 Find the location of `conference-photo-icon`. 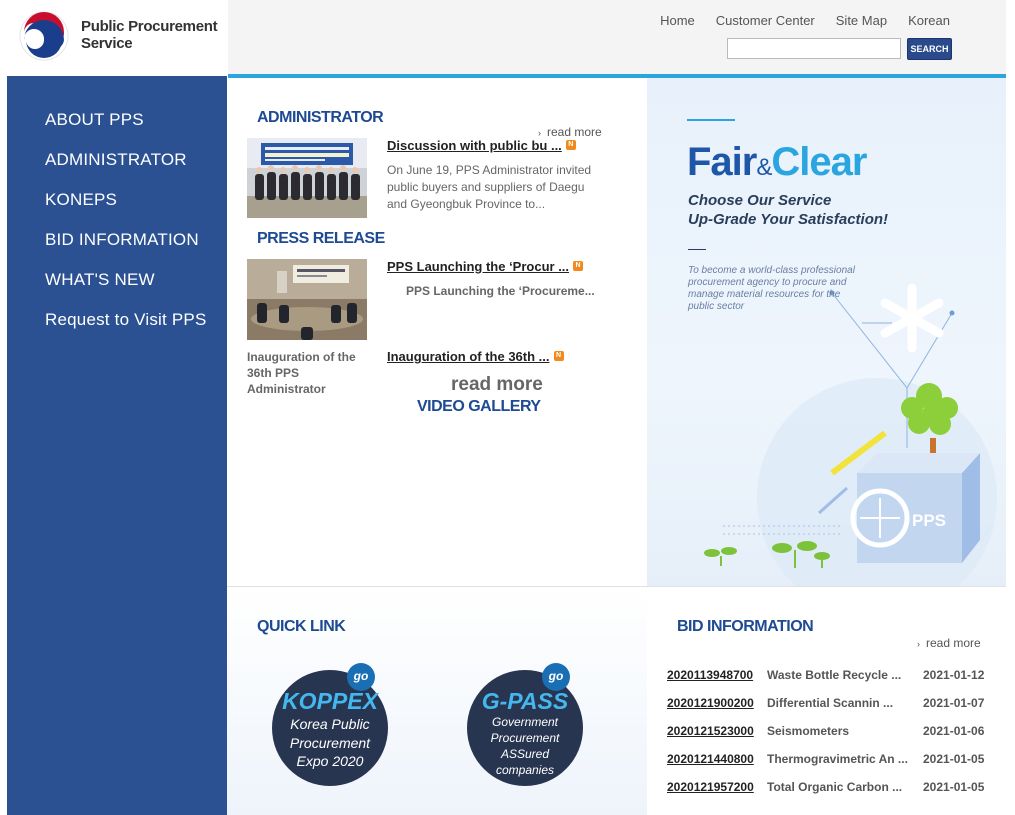

conference-photo-icon is located at coordinates (307, 299).